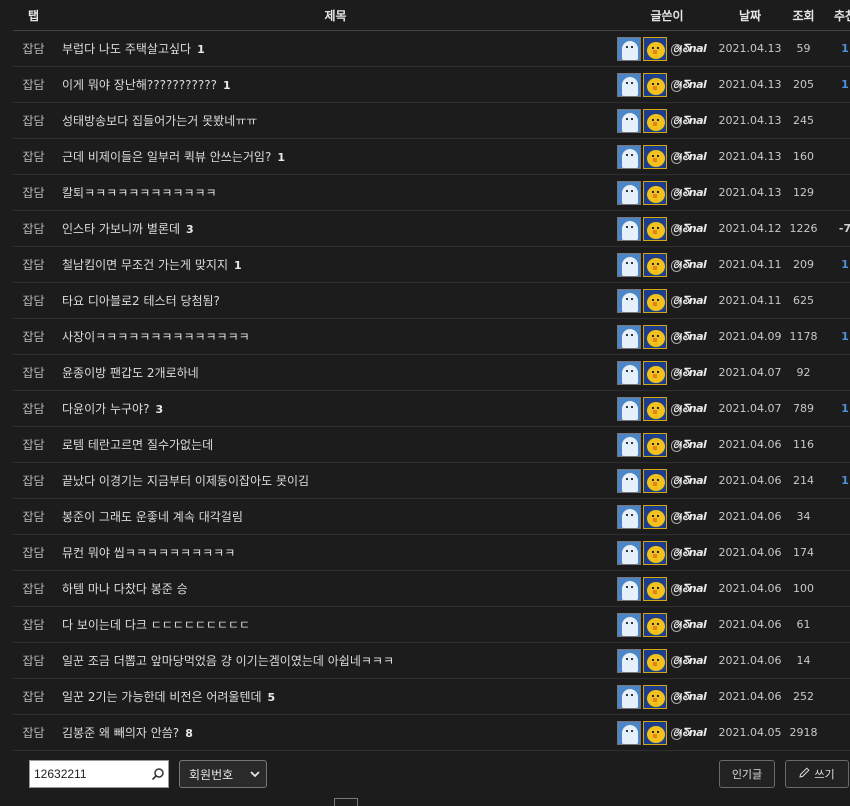 The height and width of the screenshot is (806, 850). I want to click on write-button: 쓰기, so click(817, 774).